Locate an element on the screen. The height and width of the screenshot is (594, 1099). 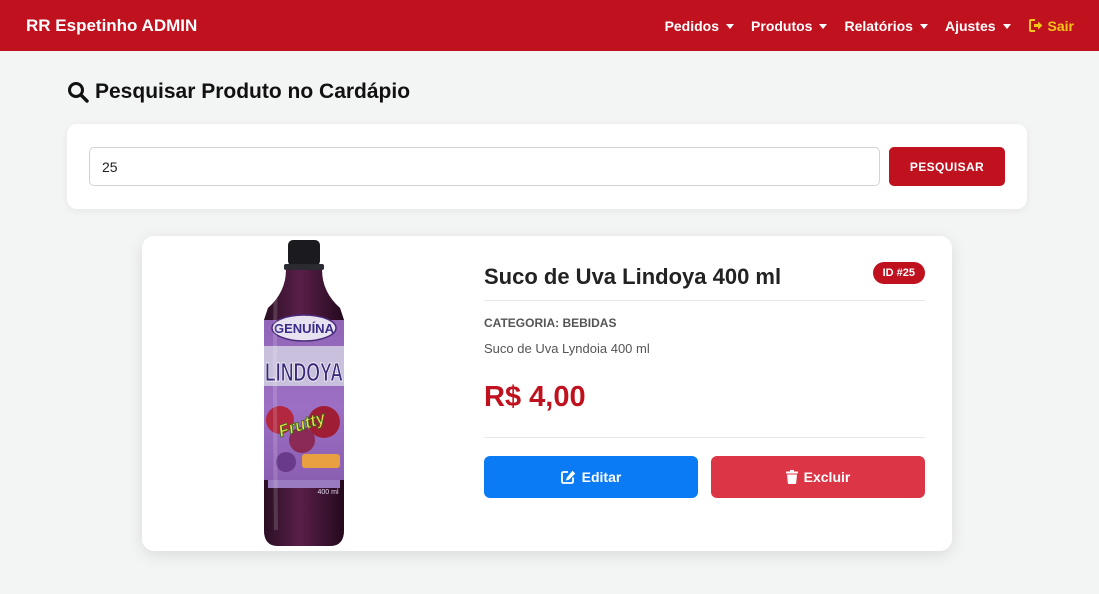
menu-pedidos: Pedidos is located at coordinates (699, 25).